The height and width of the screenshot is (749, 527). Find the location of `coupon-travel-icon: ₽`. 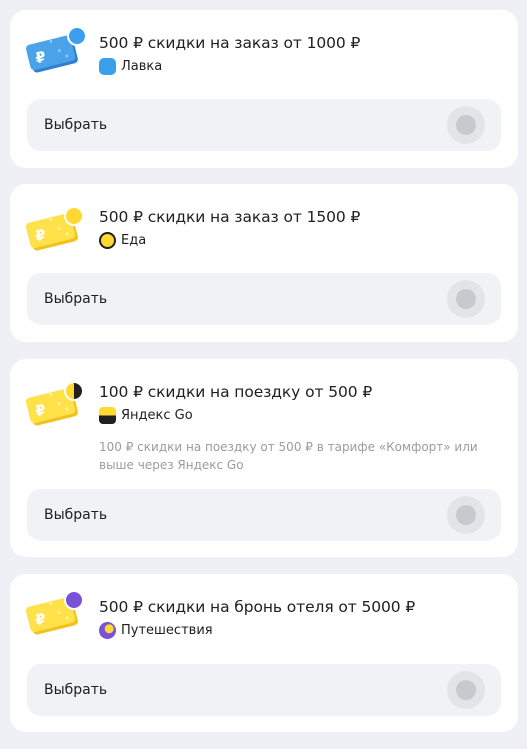

coupon-travel-icon: ₽ is located at coordinates (55, 613).